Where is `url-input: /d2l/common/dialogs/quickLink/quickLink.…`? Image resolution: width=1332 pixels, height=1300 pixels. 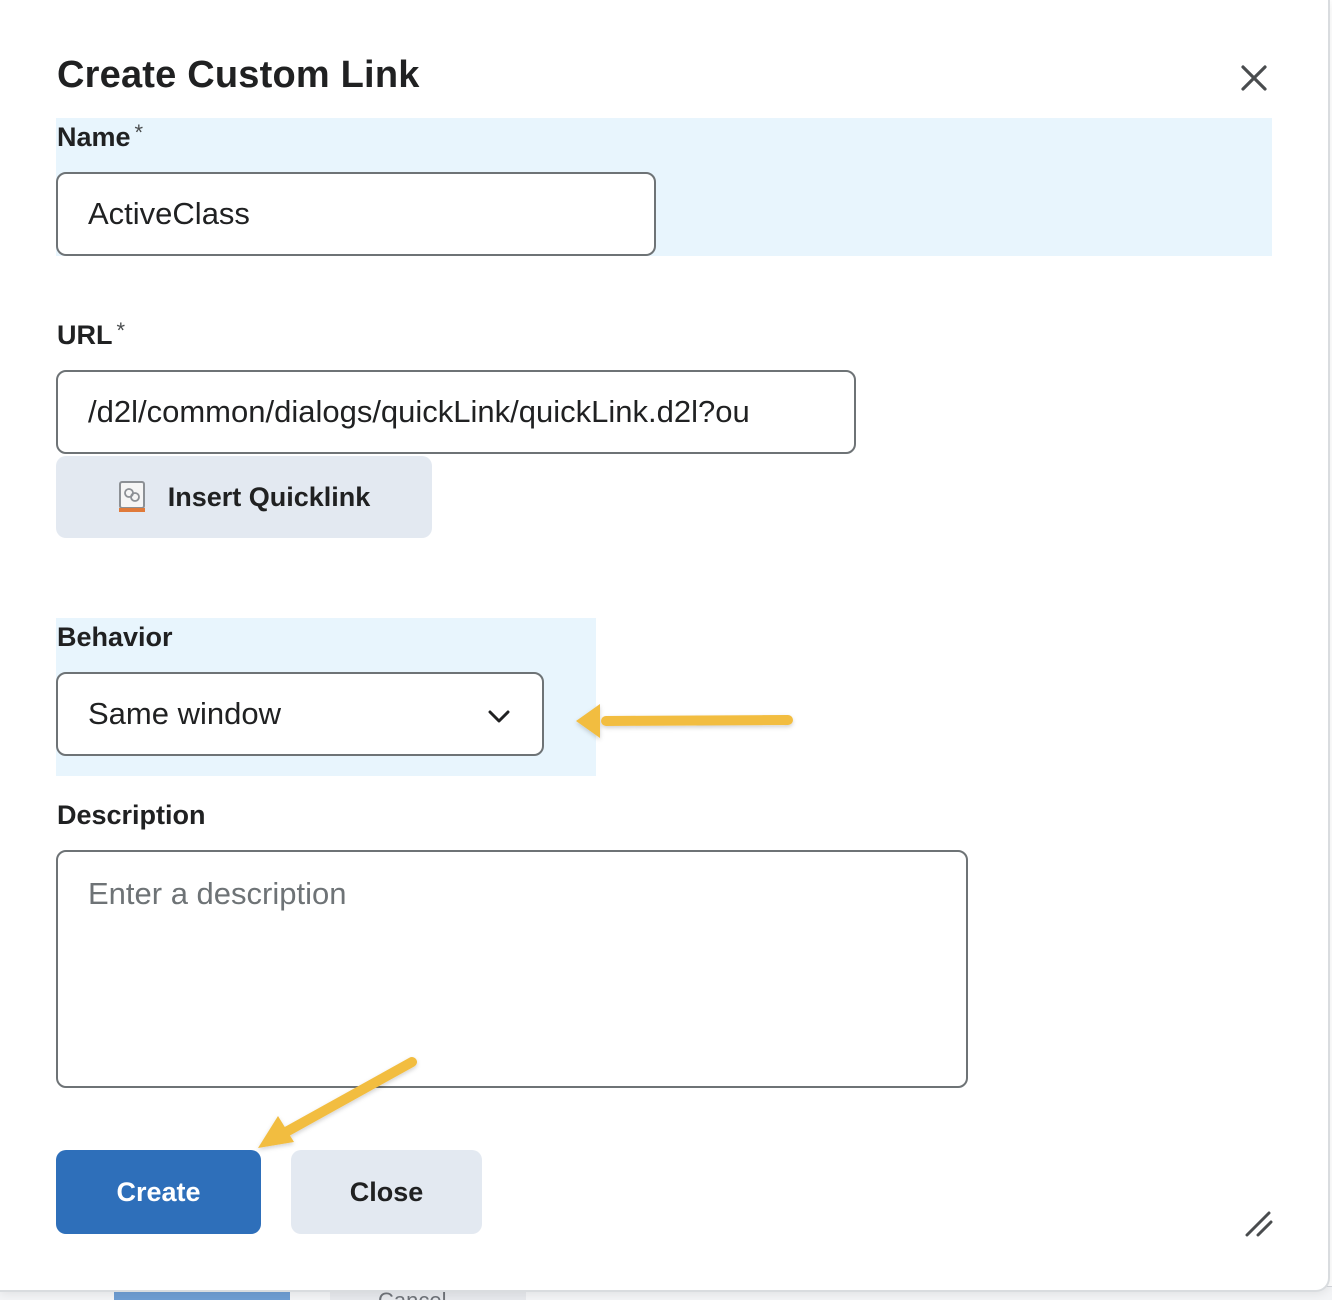 url-input: /d2l/common/dialogs/quickLink/quickLink.… is located at coordinates (456, 412).